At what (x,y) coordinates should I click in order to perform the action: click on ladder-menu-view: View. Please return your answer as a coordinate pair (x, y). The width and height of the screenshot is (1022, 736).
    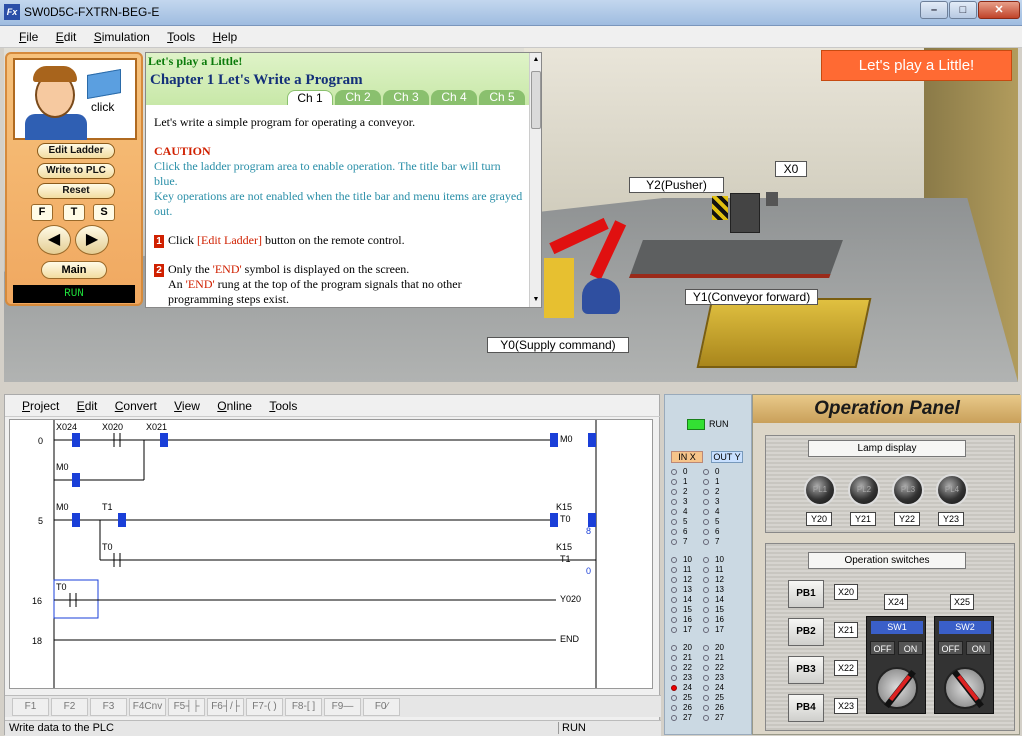
    Looking at the image, I should click on (187, 406).